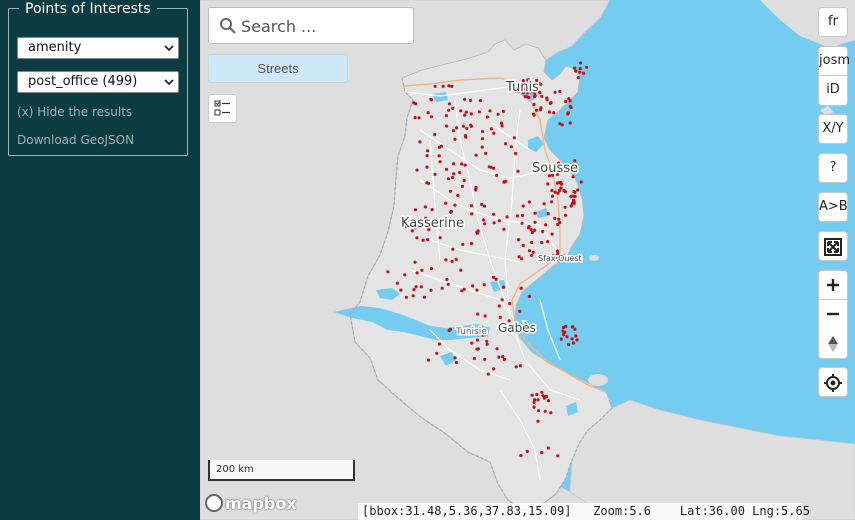 The width and height of the screenshot is (855, 520). What do you see at coordinates (833, 315) in the screenshot?
I see `zoom-out-button` at bounding box center [833, 315].